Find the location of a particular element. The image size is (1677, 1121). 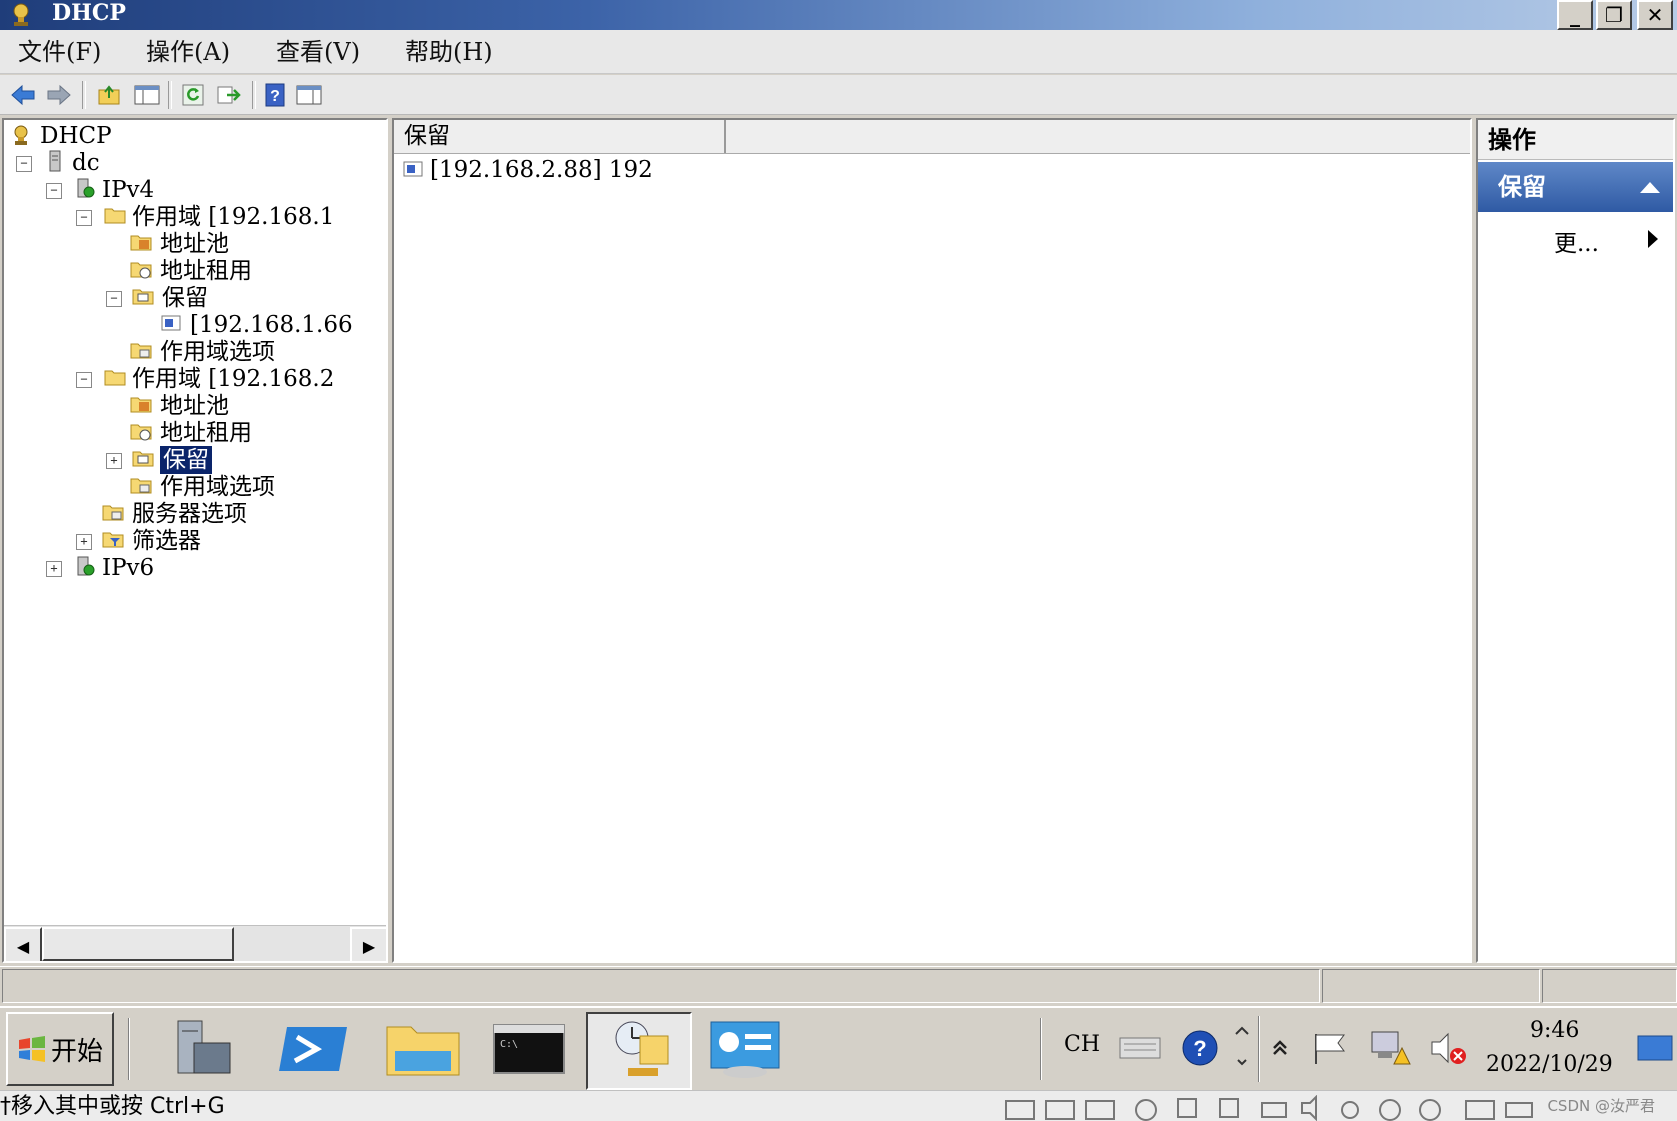

menu-view: 查看(V) is located at coordinates (318, 52).